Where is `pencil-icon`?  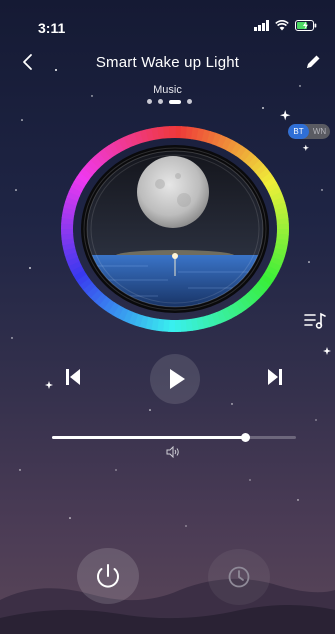 pencil-icon is located at coordinates (313, 62).